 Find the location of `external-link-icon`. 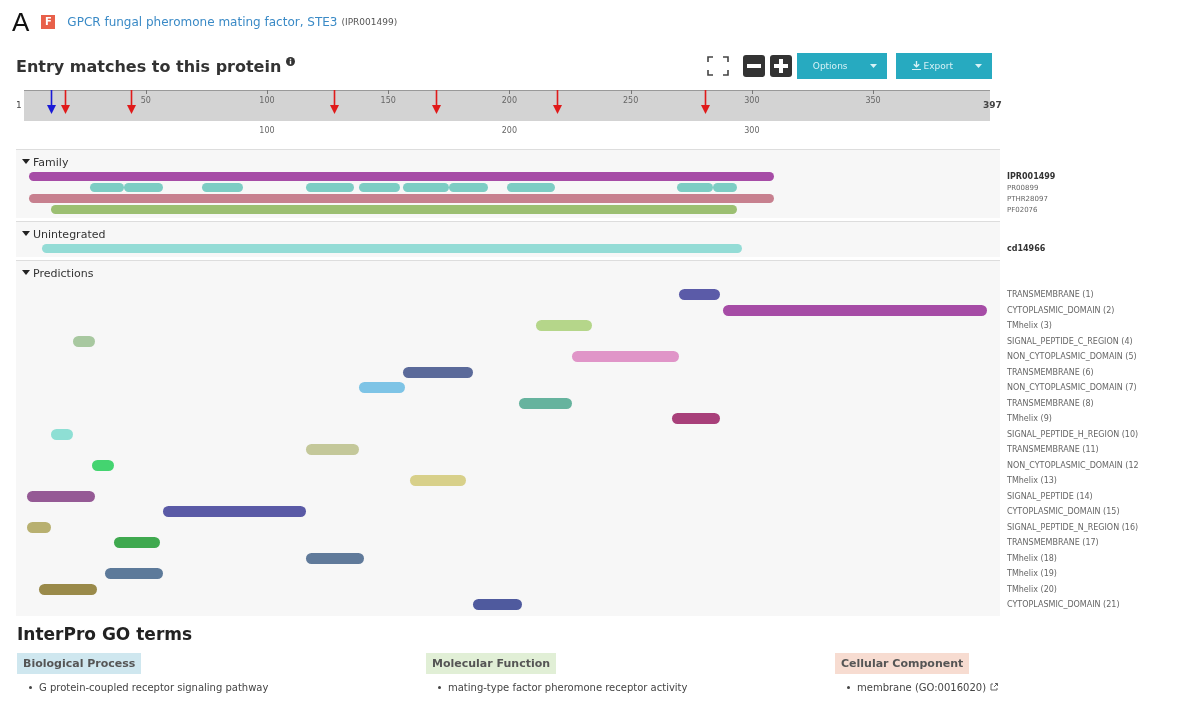

external-link-icon is located at coordinates (994, 687).